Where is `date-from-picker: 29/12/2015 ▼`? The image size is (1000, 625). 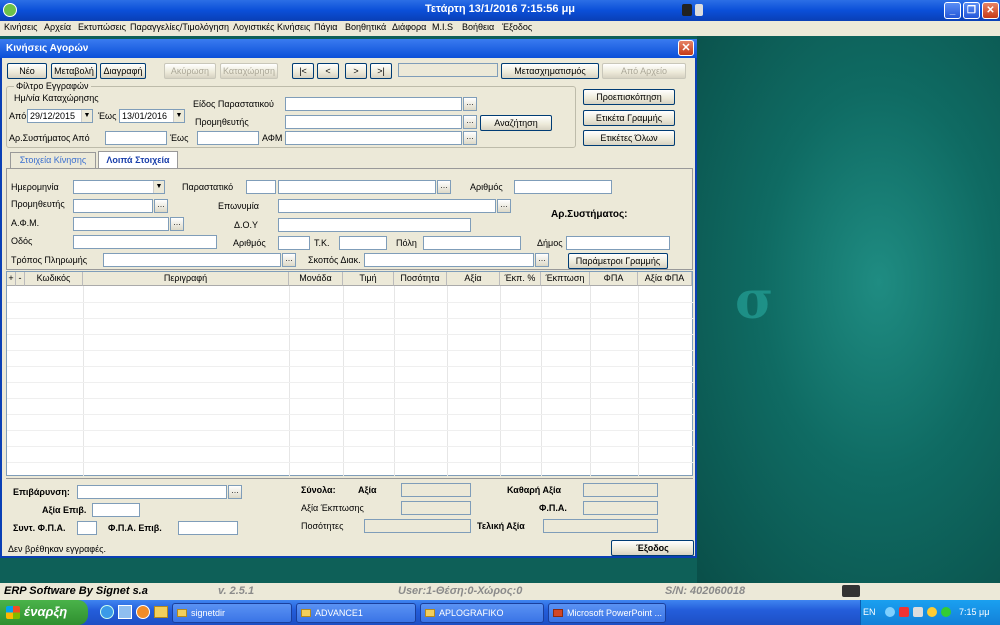
date-from-picker: 29/12/2015 ▼ is located at coordinates (60, 116).